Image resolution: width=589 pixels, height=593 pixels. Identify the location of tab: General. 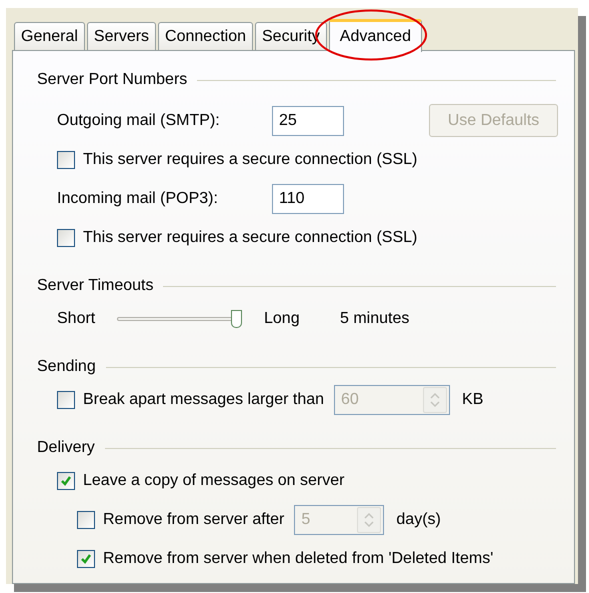
(49, 36).